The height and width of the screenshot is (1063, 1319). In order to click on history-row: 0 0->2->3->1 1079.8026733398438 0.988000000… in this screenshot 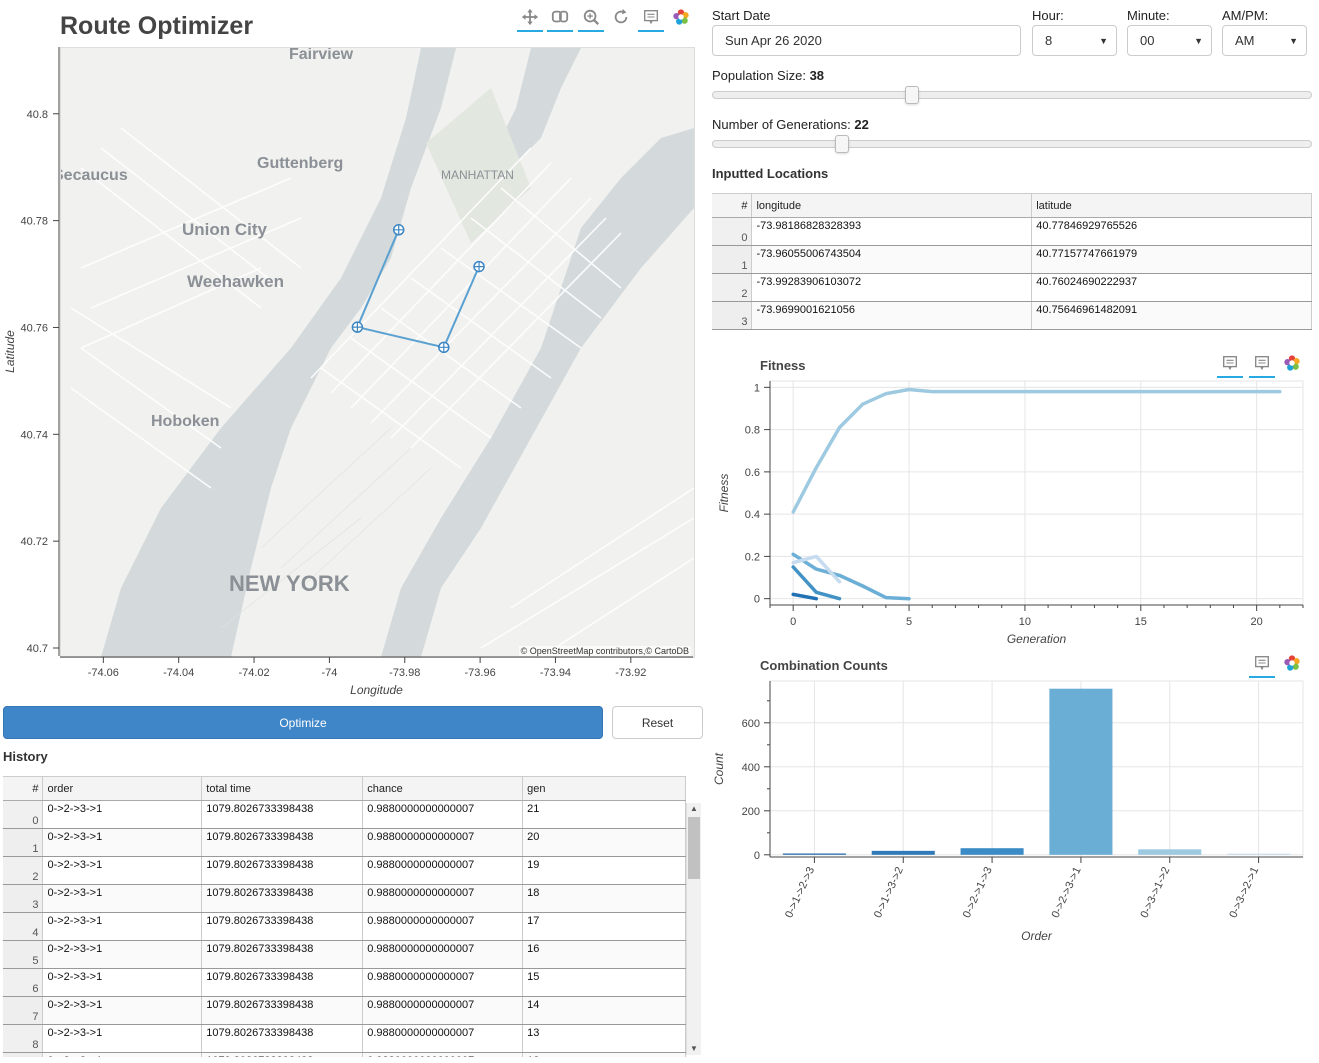, I will do `click(344, 814)`.